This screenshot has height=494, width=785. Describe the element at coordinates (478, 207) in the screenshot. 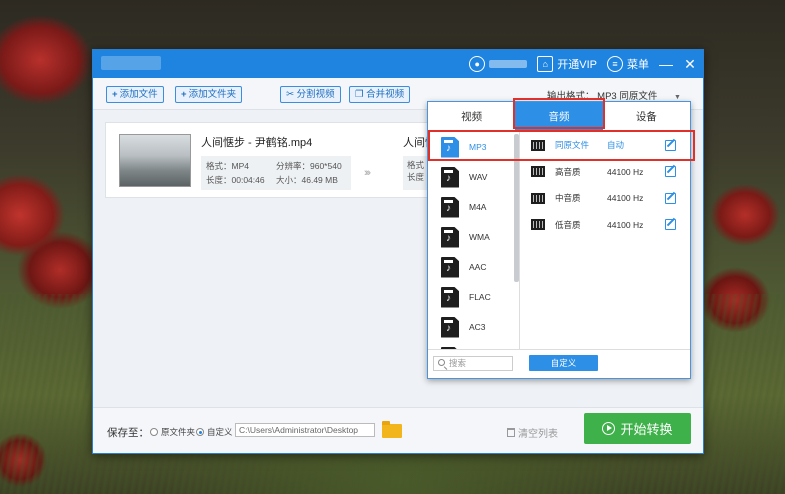

I see `format-label: M4A` at that location.